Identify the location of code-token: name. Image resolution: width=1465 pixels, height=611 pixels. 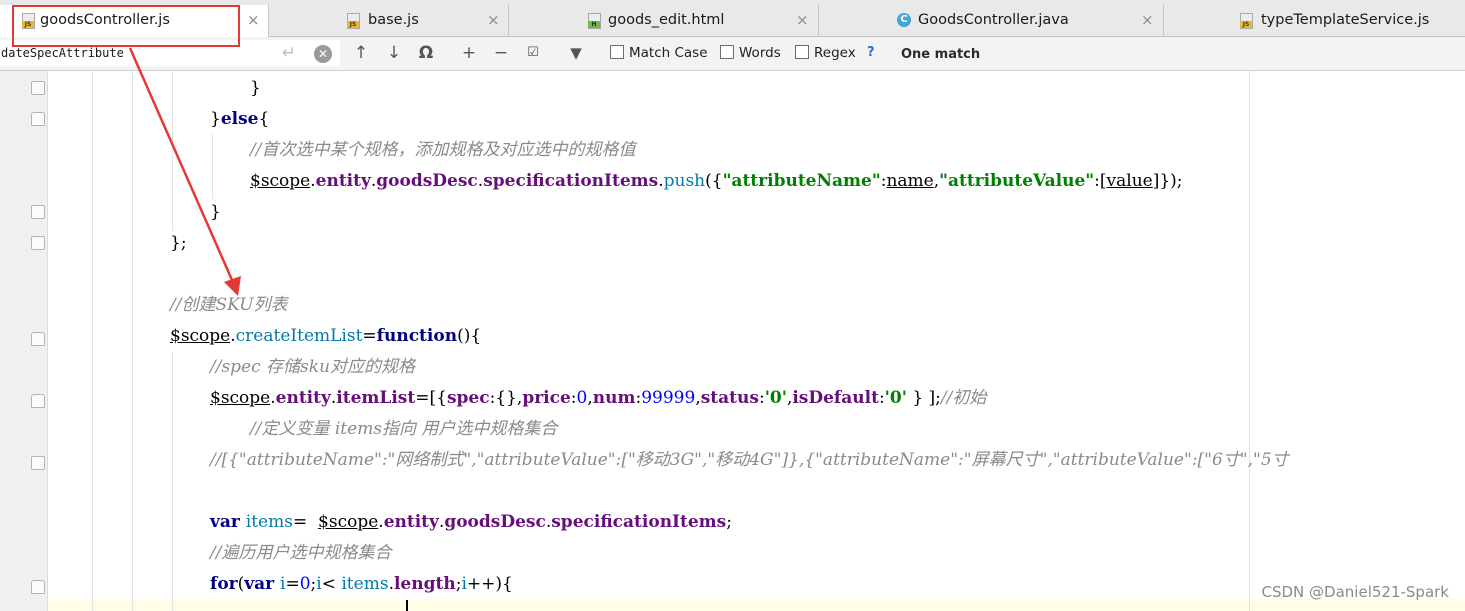
(910, 181).